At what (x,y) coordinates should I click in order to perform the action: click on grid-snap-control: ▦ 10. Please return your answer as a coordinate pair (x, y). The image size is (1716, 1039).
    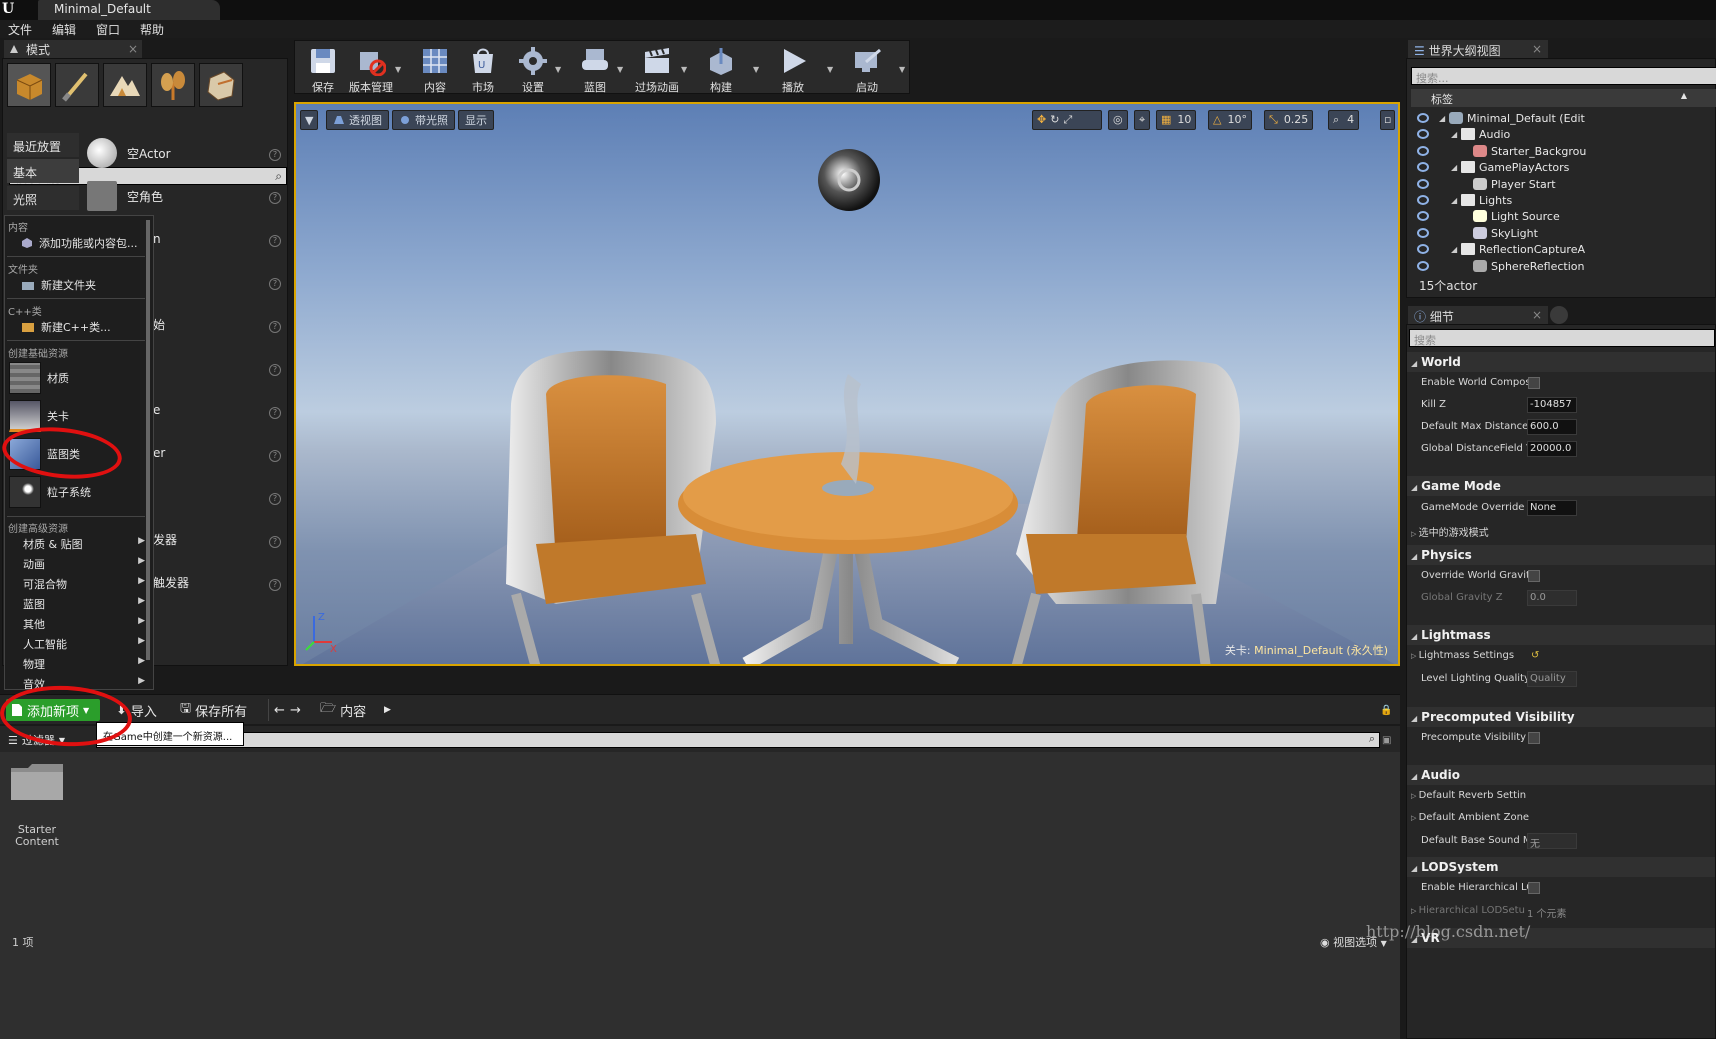
    Looking at the image, I should click on (1176, 120).